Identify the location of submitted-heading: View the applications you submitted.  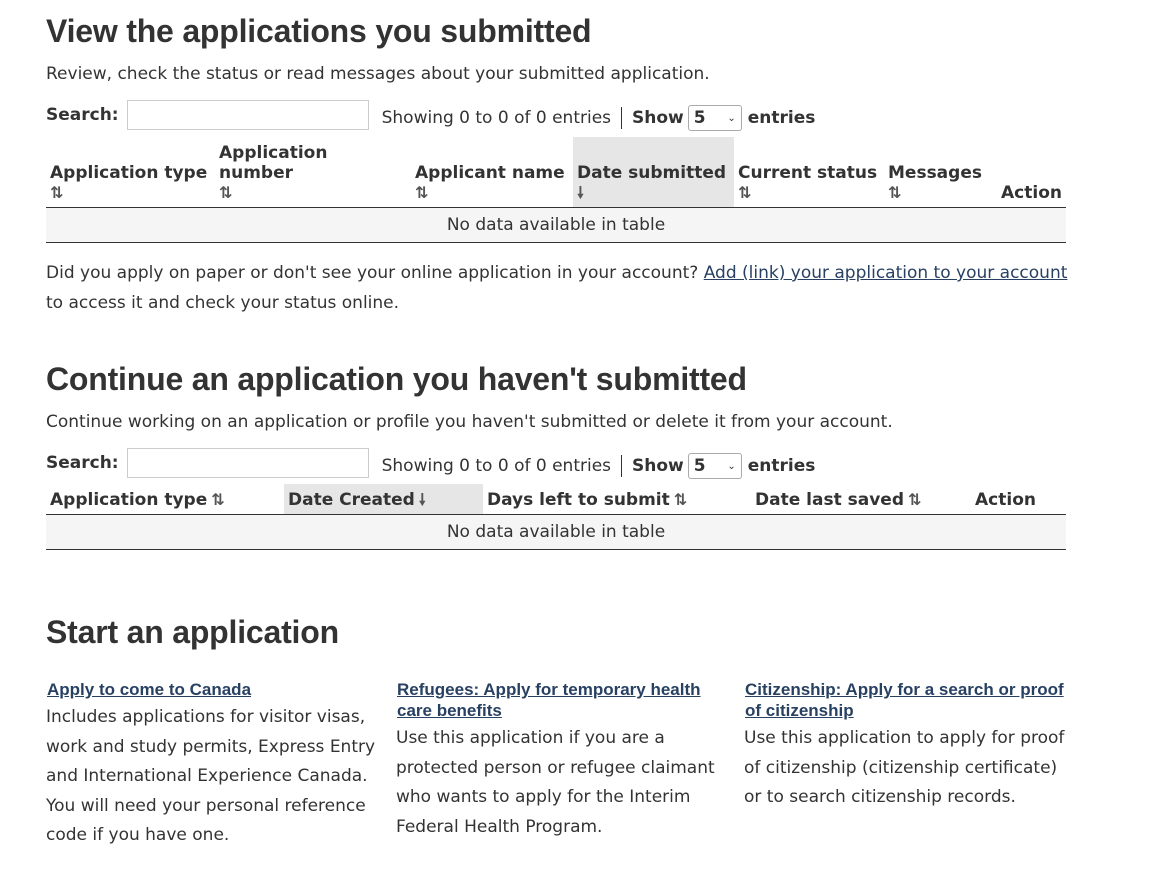
(319, 31).